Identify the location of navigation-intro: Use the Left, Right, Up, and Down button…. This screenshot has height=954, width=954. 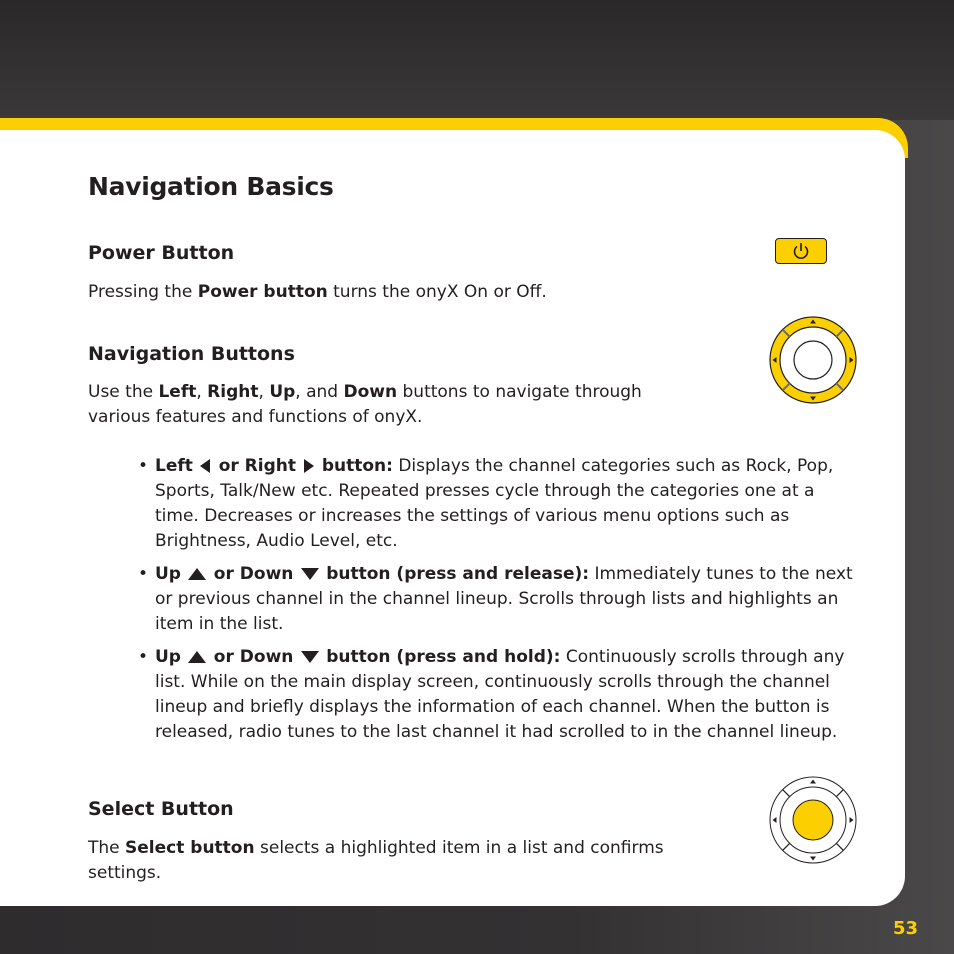
(365, 404).